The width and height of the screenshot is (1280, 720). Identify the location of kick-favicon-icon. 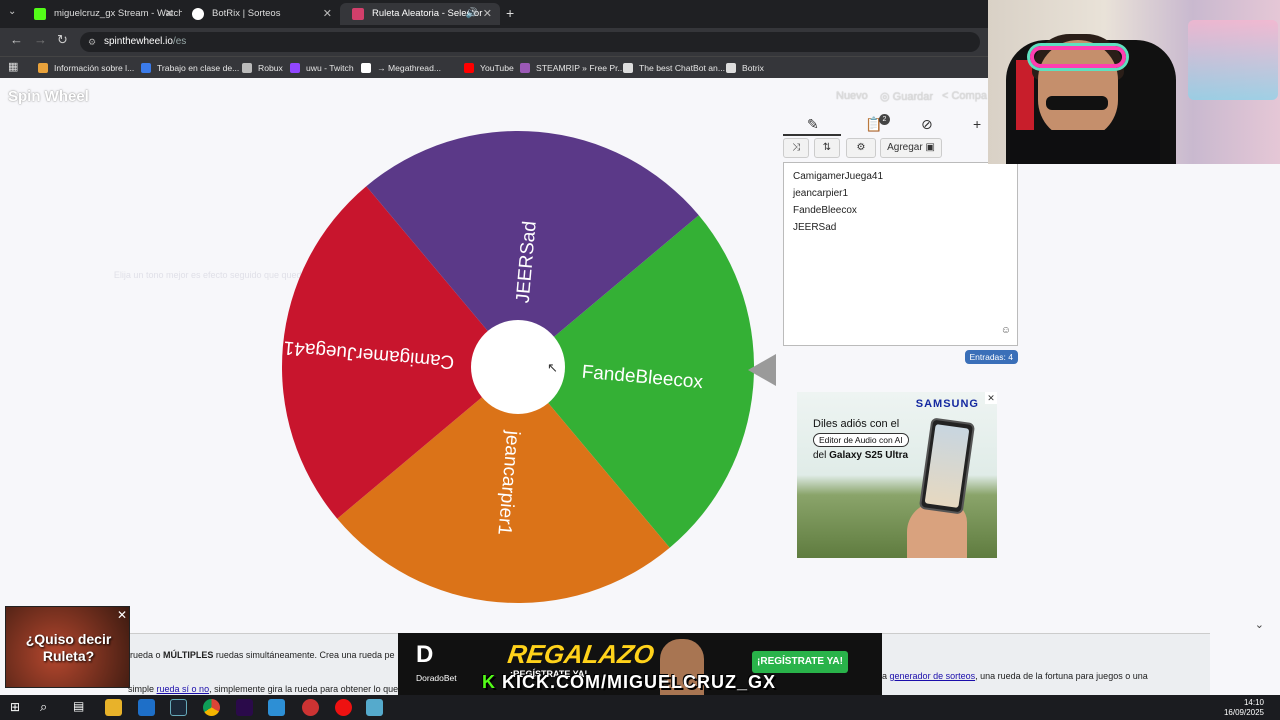
(40, 14).